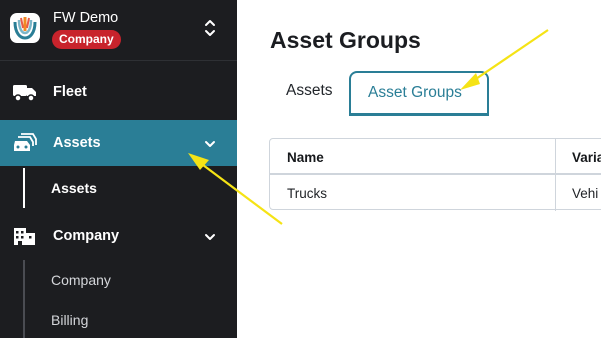 The height and width of the screenshot is (338, 601). Describe the element at coordinates (25, 236) in the screenshot. I see `building-icon` at that location.